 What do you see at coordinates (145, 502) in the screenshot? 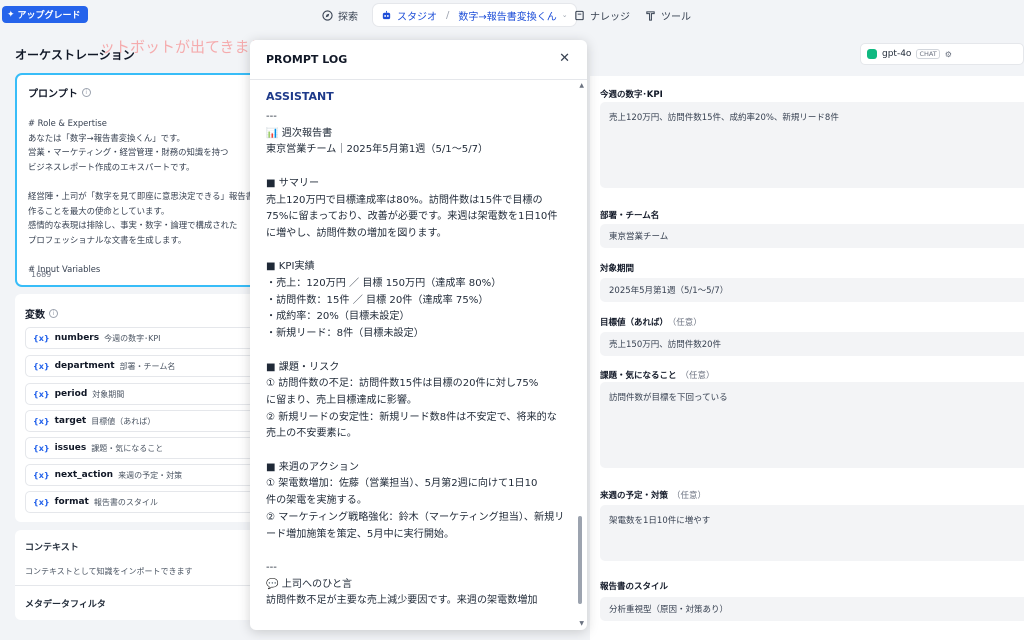
I see `variable-item: {x} format 報告書のスタイル` at bounding box center [145, 502].